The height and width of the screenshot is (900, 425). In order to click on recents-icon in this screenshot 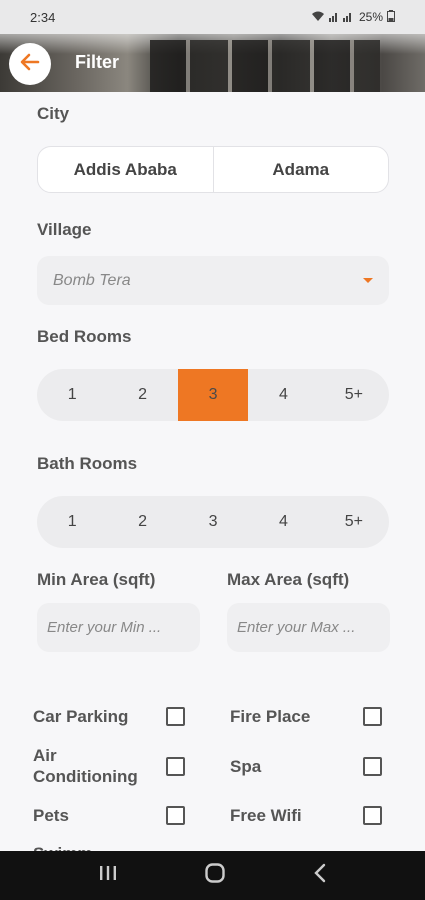, I will do `click(108, 875)`.